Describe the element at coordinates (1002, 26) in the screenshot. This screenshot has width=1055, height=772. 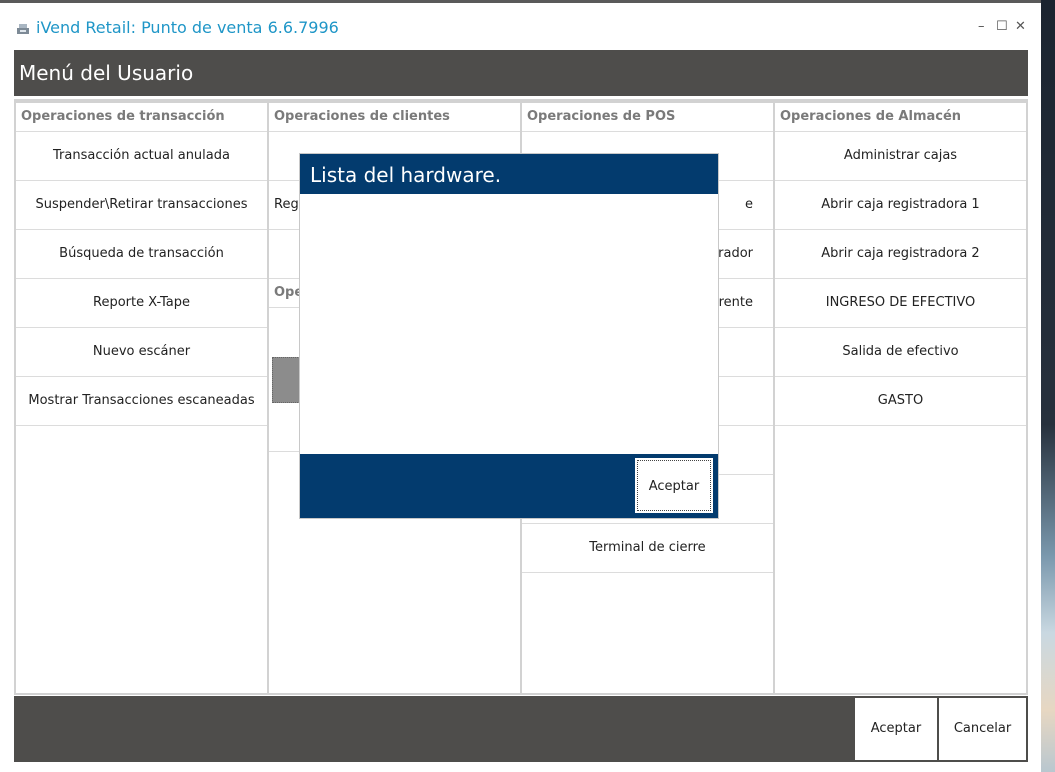
I see `maximize-button: ☐` at that location.